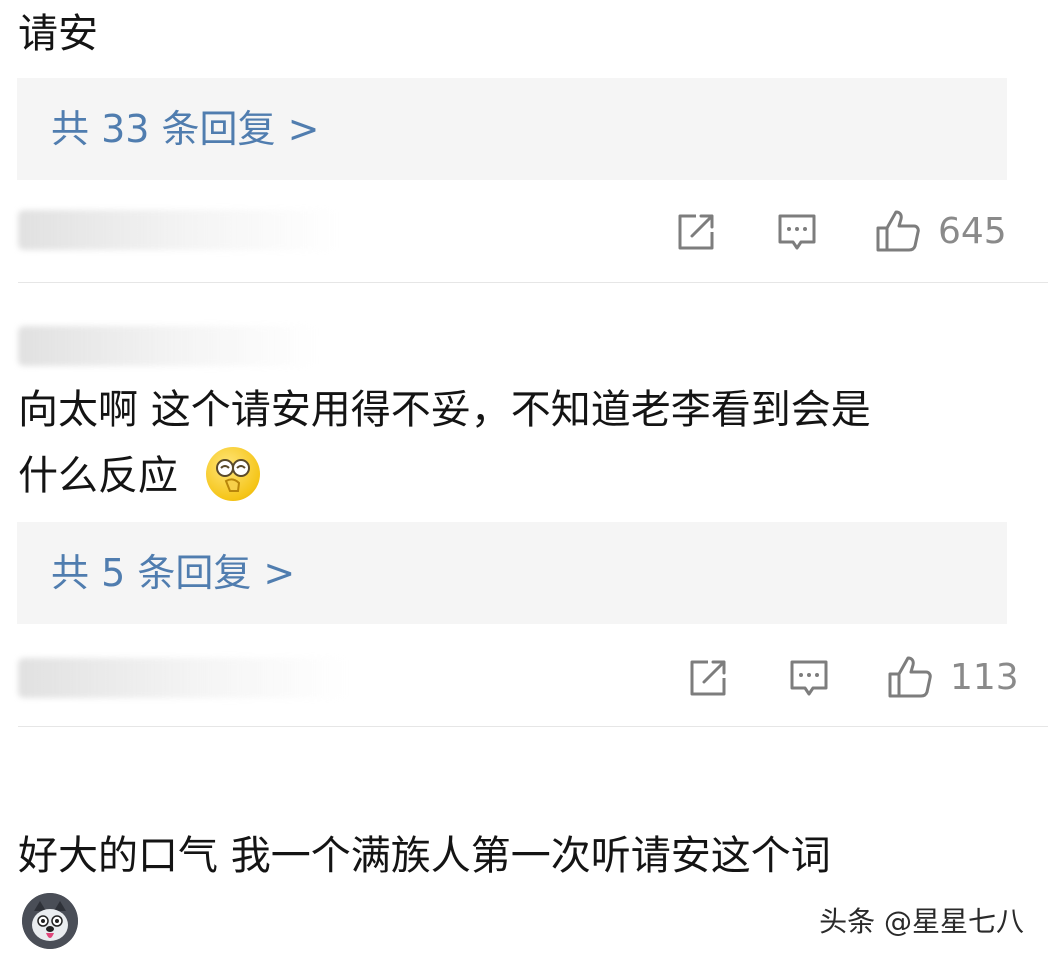 The image size is (1048, 955). I want to click on comment-text: 好大的口气 我一个满族人第一次听请安这个词, so click(424, 856).